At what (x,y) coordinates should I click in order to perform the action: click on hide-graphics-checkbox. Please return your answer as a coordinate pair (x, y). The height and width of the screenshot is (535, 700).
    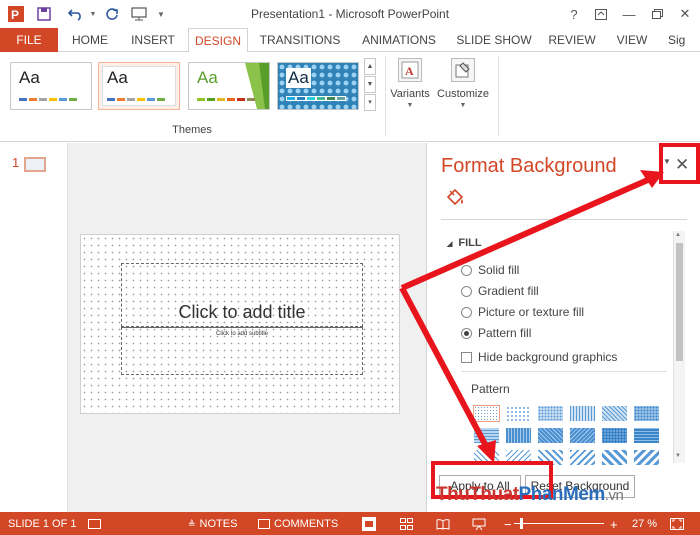
    Looking at the image, I should click on (466, 357).